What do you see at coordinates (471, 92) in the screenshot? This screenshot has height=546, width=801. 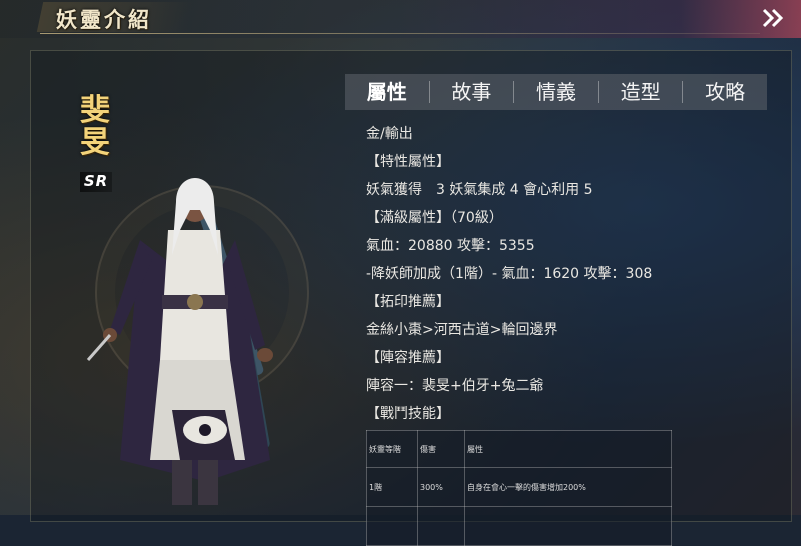 I see `tab-story: 故事` at bounding box center [471, 92].